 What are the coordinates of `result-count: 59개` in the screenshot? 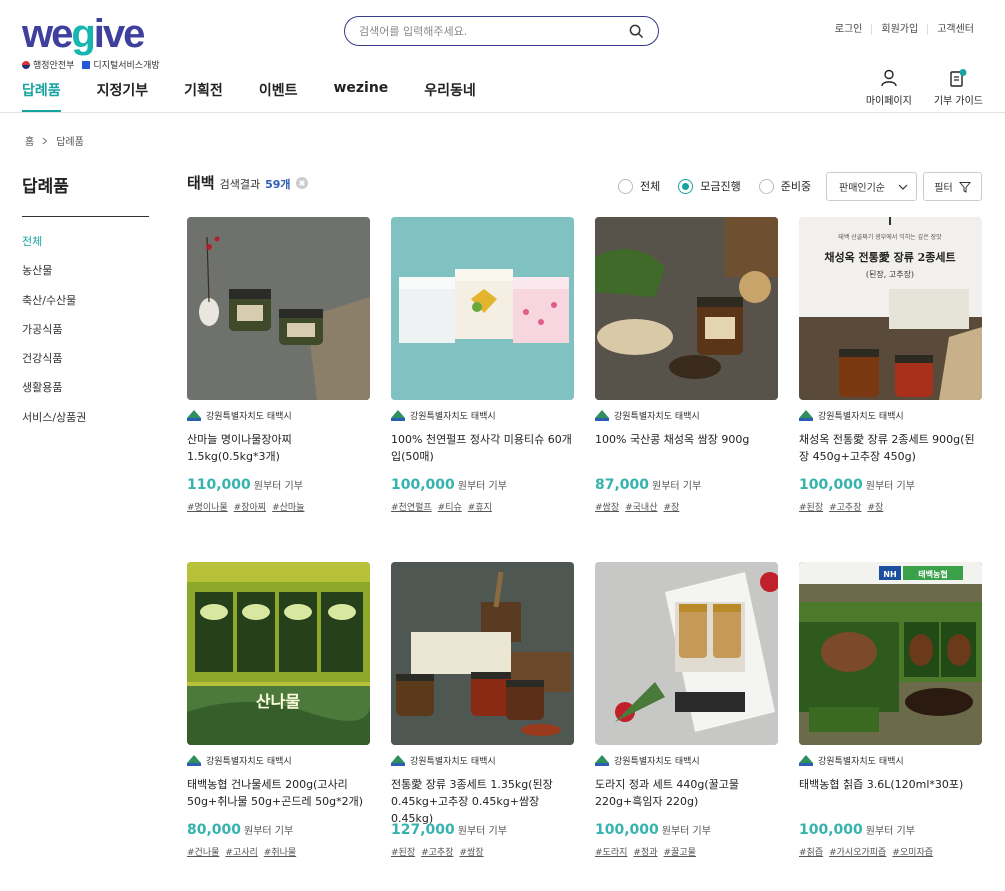 It's located at (278, 184).